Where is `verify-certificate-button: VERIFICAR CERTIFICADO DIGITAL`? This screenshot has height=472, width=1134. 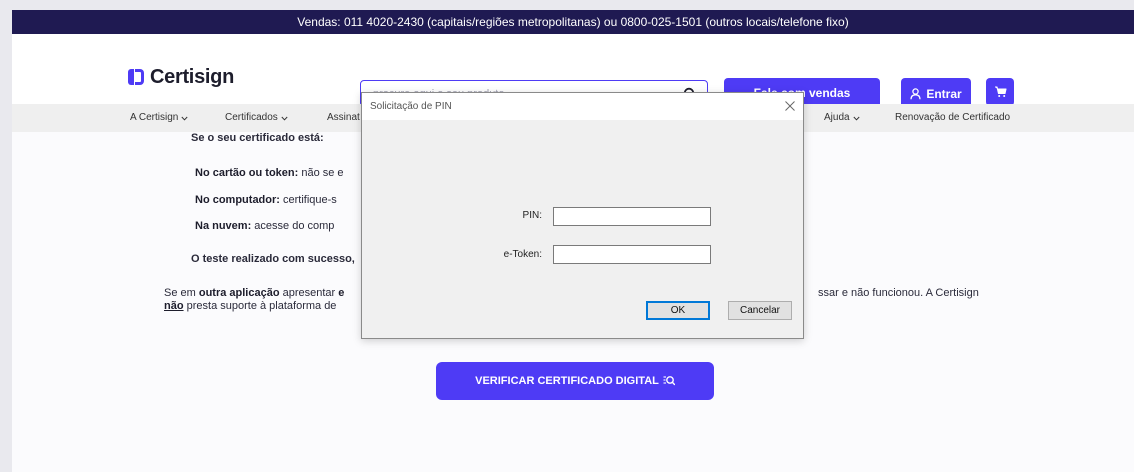 verify-certificate-button: VERIFICAR CERTIFICADO DIGITAL is located at coordinates (575, 381).